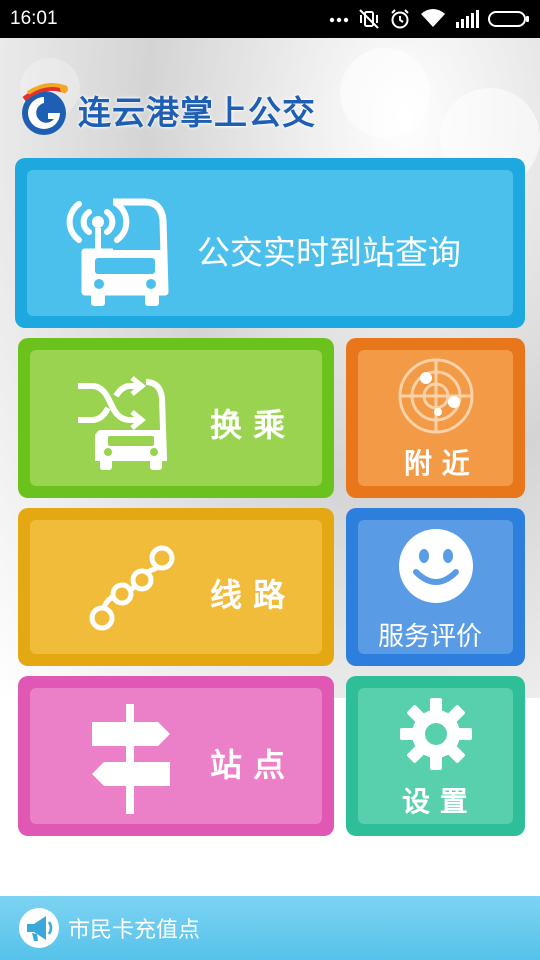 The width and height of the screenshot is (540, 960). What do you see at coordinates (176, 756) in the screenshot?
I see `stops-tile: 站 点` at bounding box center [176, 756].